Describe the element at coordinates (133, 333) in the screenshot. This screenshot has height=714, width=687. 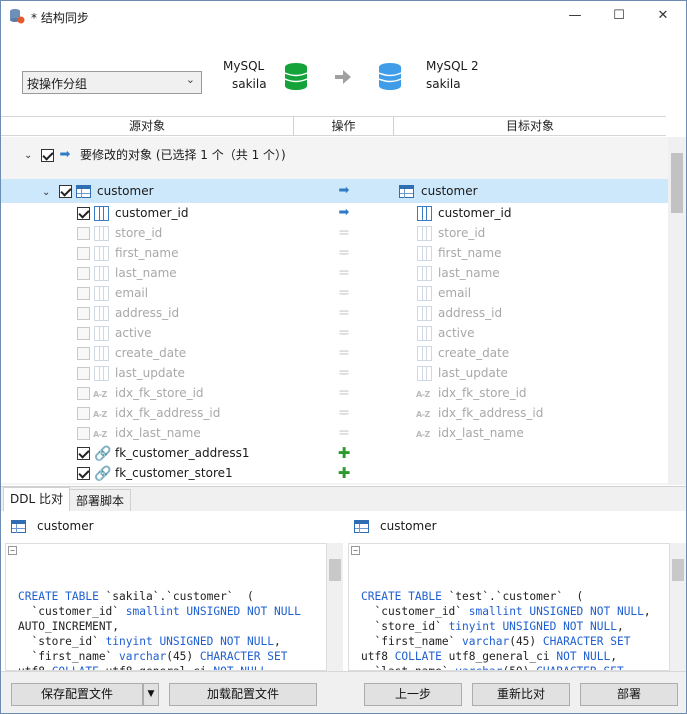
I see `source-object-name: active` at that location.